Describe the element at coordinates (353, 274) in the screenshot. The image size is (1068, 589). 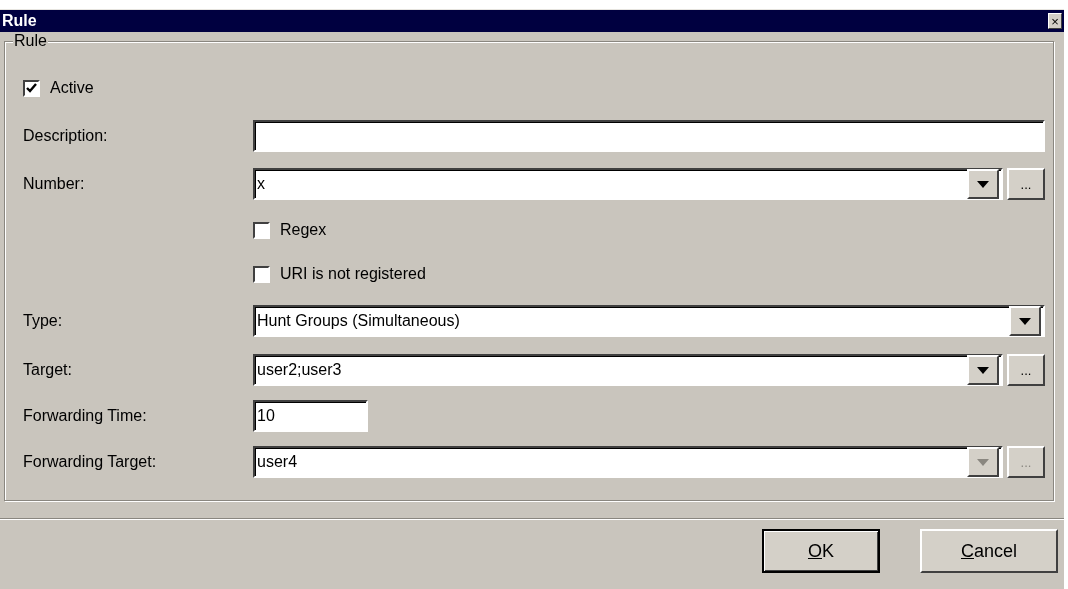
I see `checkbox-label: URI is not registered` at that location.